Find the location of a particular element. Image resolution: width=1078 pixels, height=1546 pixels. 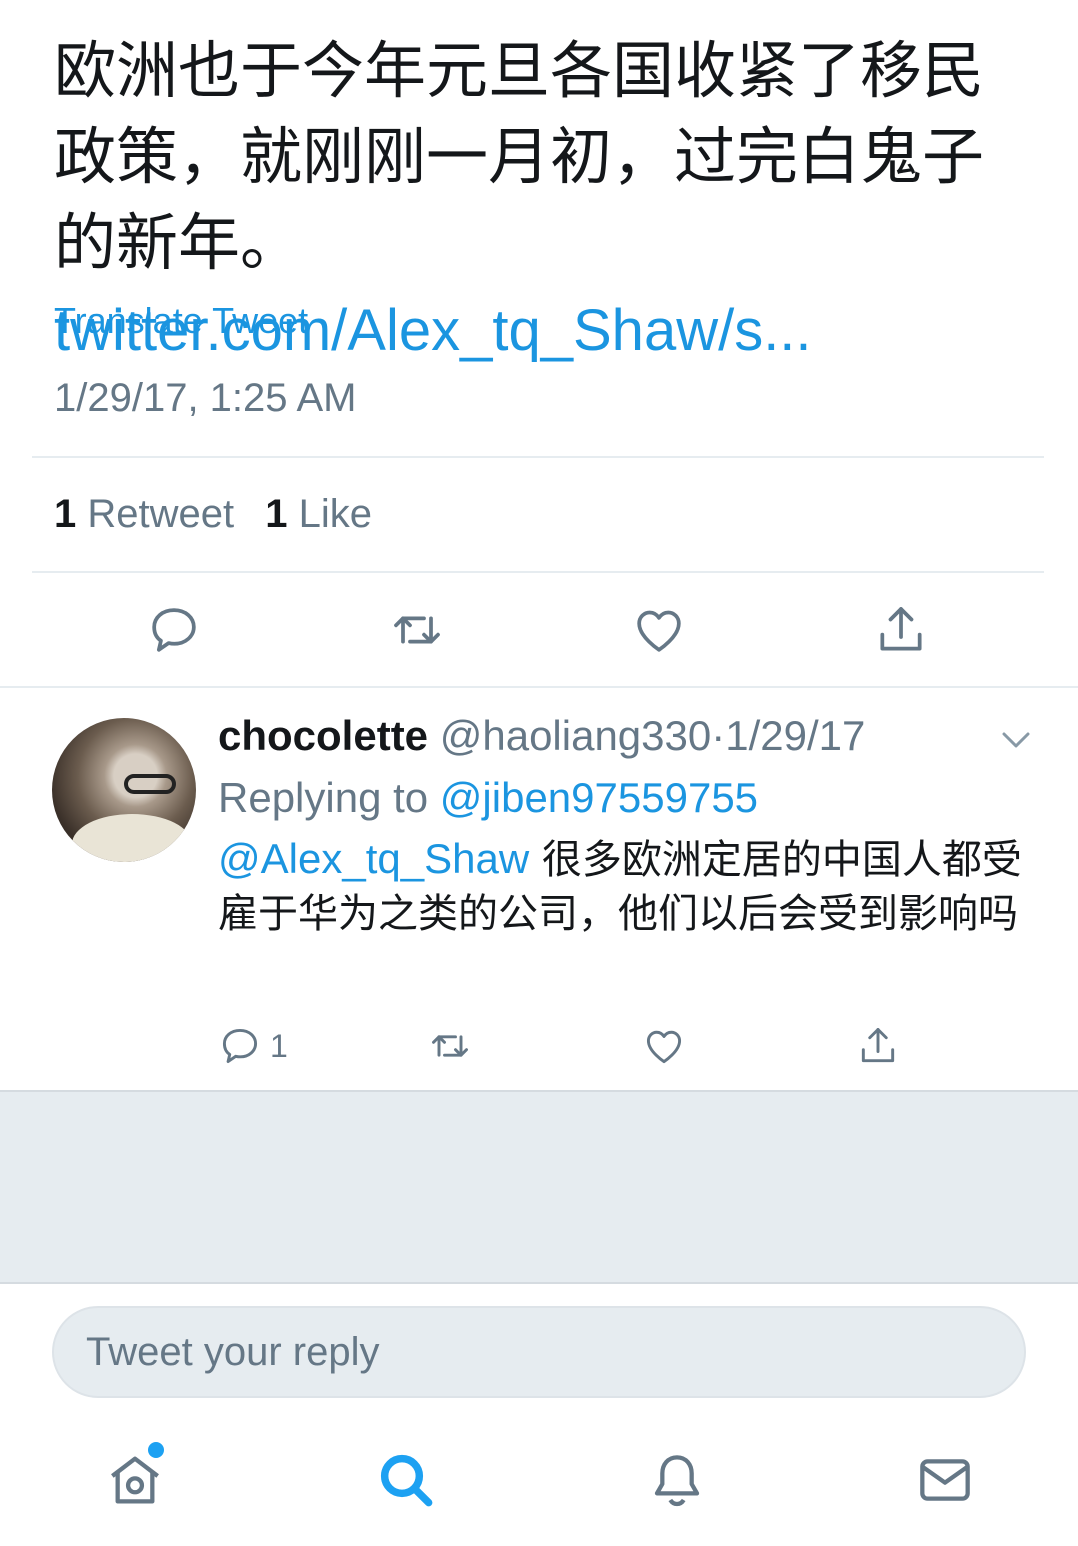

search-icon is located at coordinates (406, 1480).